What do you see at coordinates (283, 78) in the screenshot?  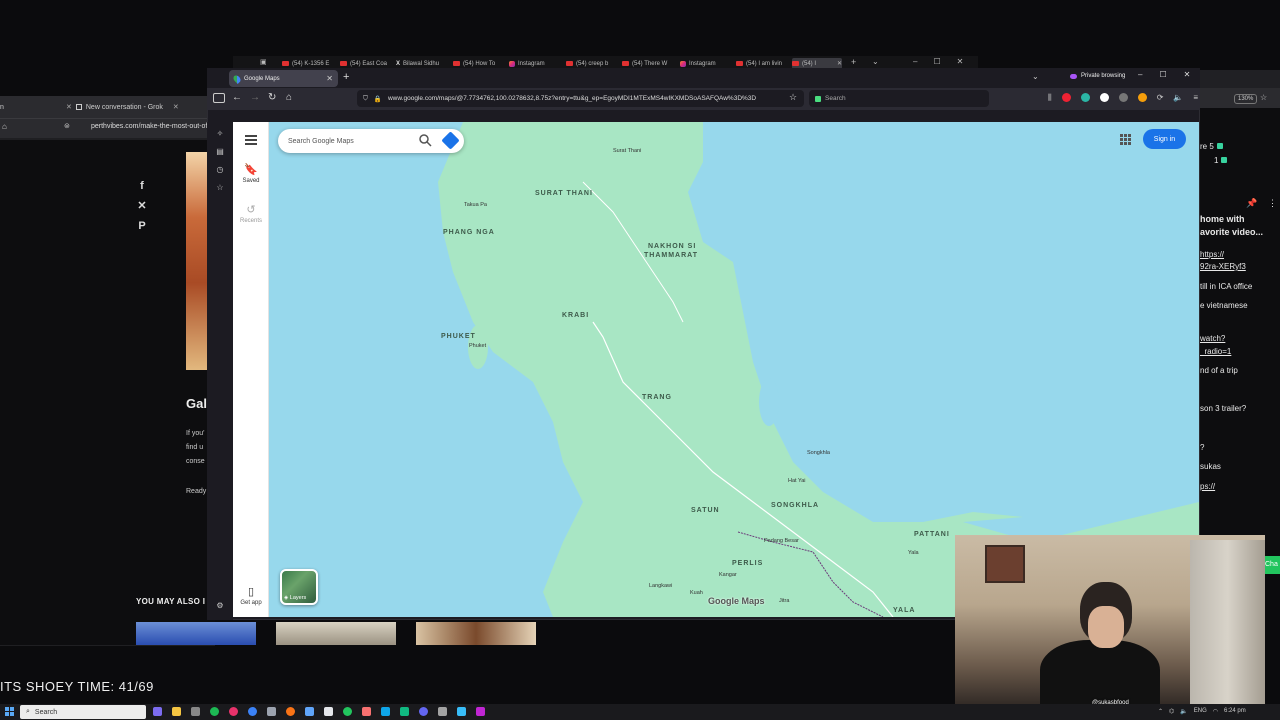 I see `tab-google-maps: Google Maps ✕` at bounding box center [283, 78].